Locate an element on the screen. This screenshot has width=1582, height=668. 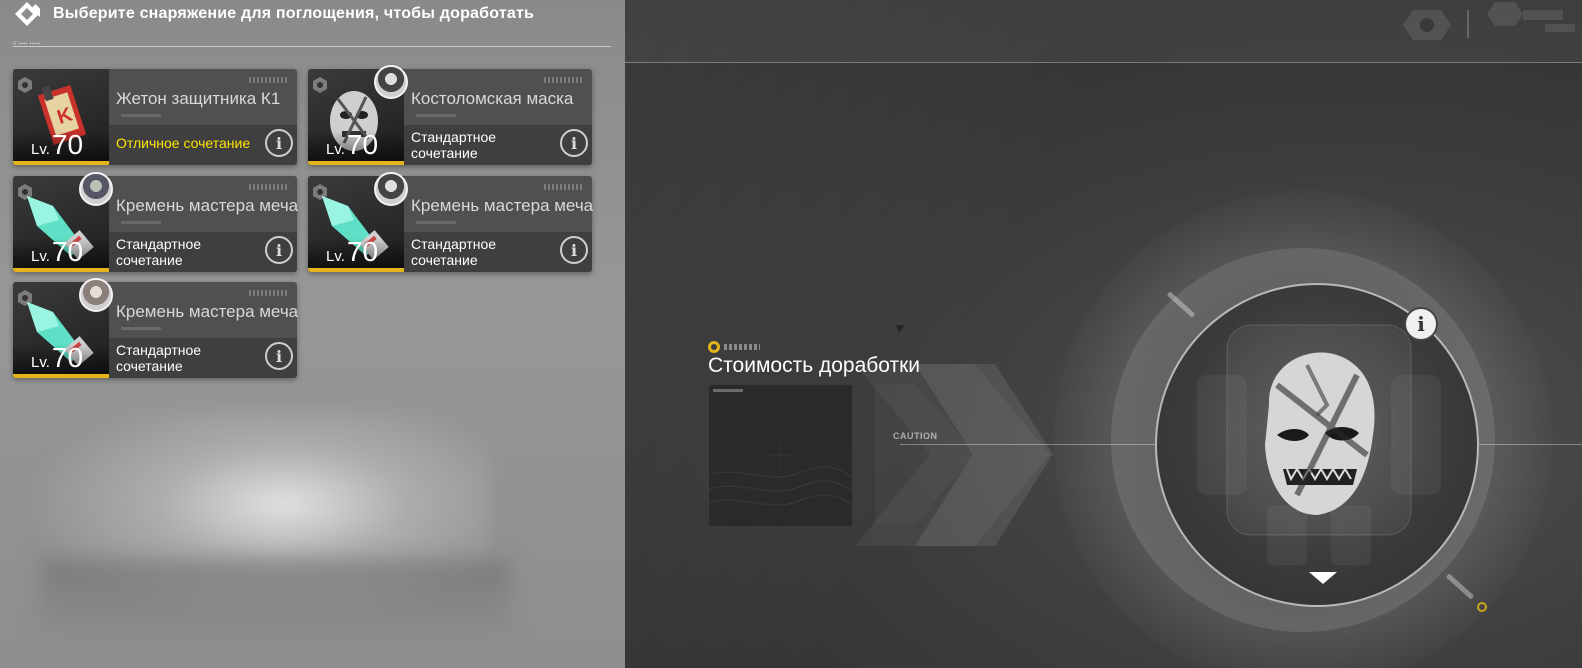
equipment-name: Костоломская маска is located at coordinates (492, 98).